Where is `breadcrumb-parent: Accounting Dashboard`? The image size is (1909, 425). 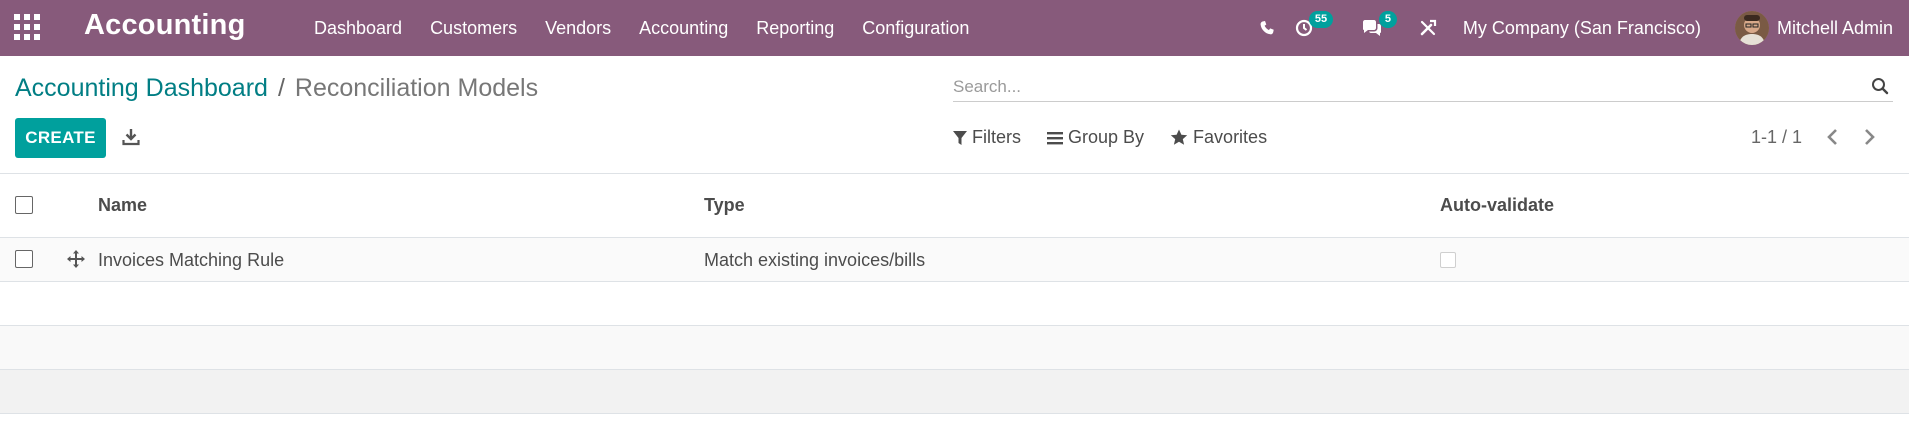 breadcrumb-parent: Accounting Dashboard is located at coordinates (141, 88).